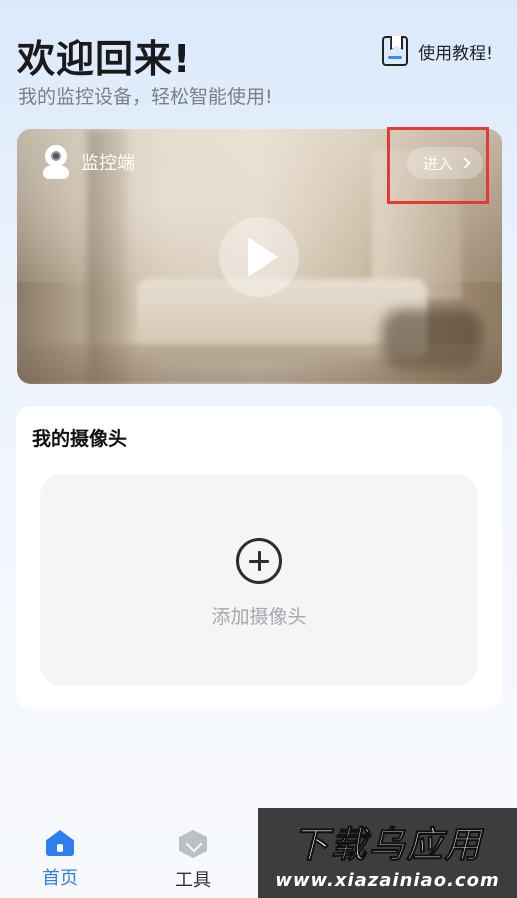 This screenshot has height=898, width=517. What do you see at coordinates (259, 364) in the screenshot?
I see `room-image-floor` at bounding box center [259, 364].